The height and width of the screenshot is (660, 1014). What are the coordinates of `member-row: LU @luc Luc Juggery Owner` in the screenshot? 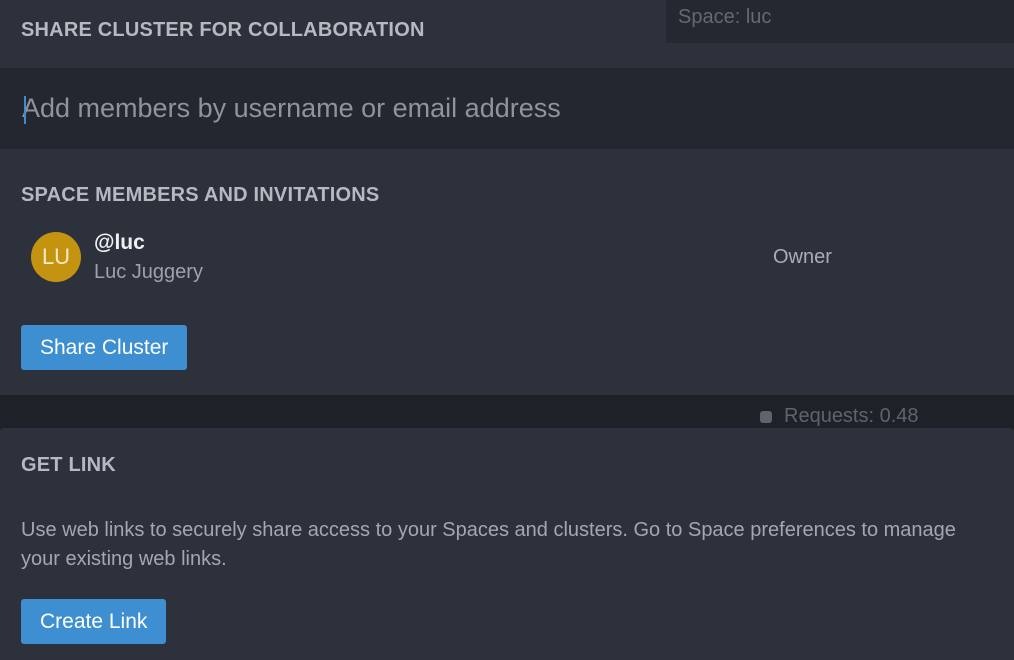 It's located at (501, 258).